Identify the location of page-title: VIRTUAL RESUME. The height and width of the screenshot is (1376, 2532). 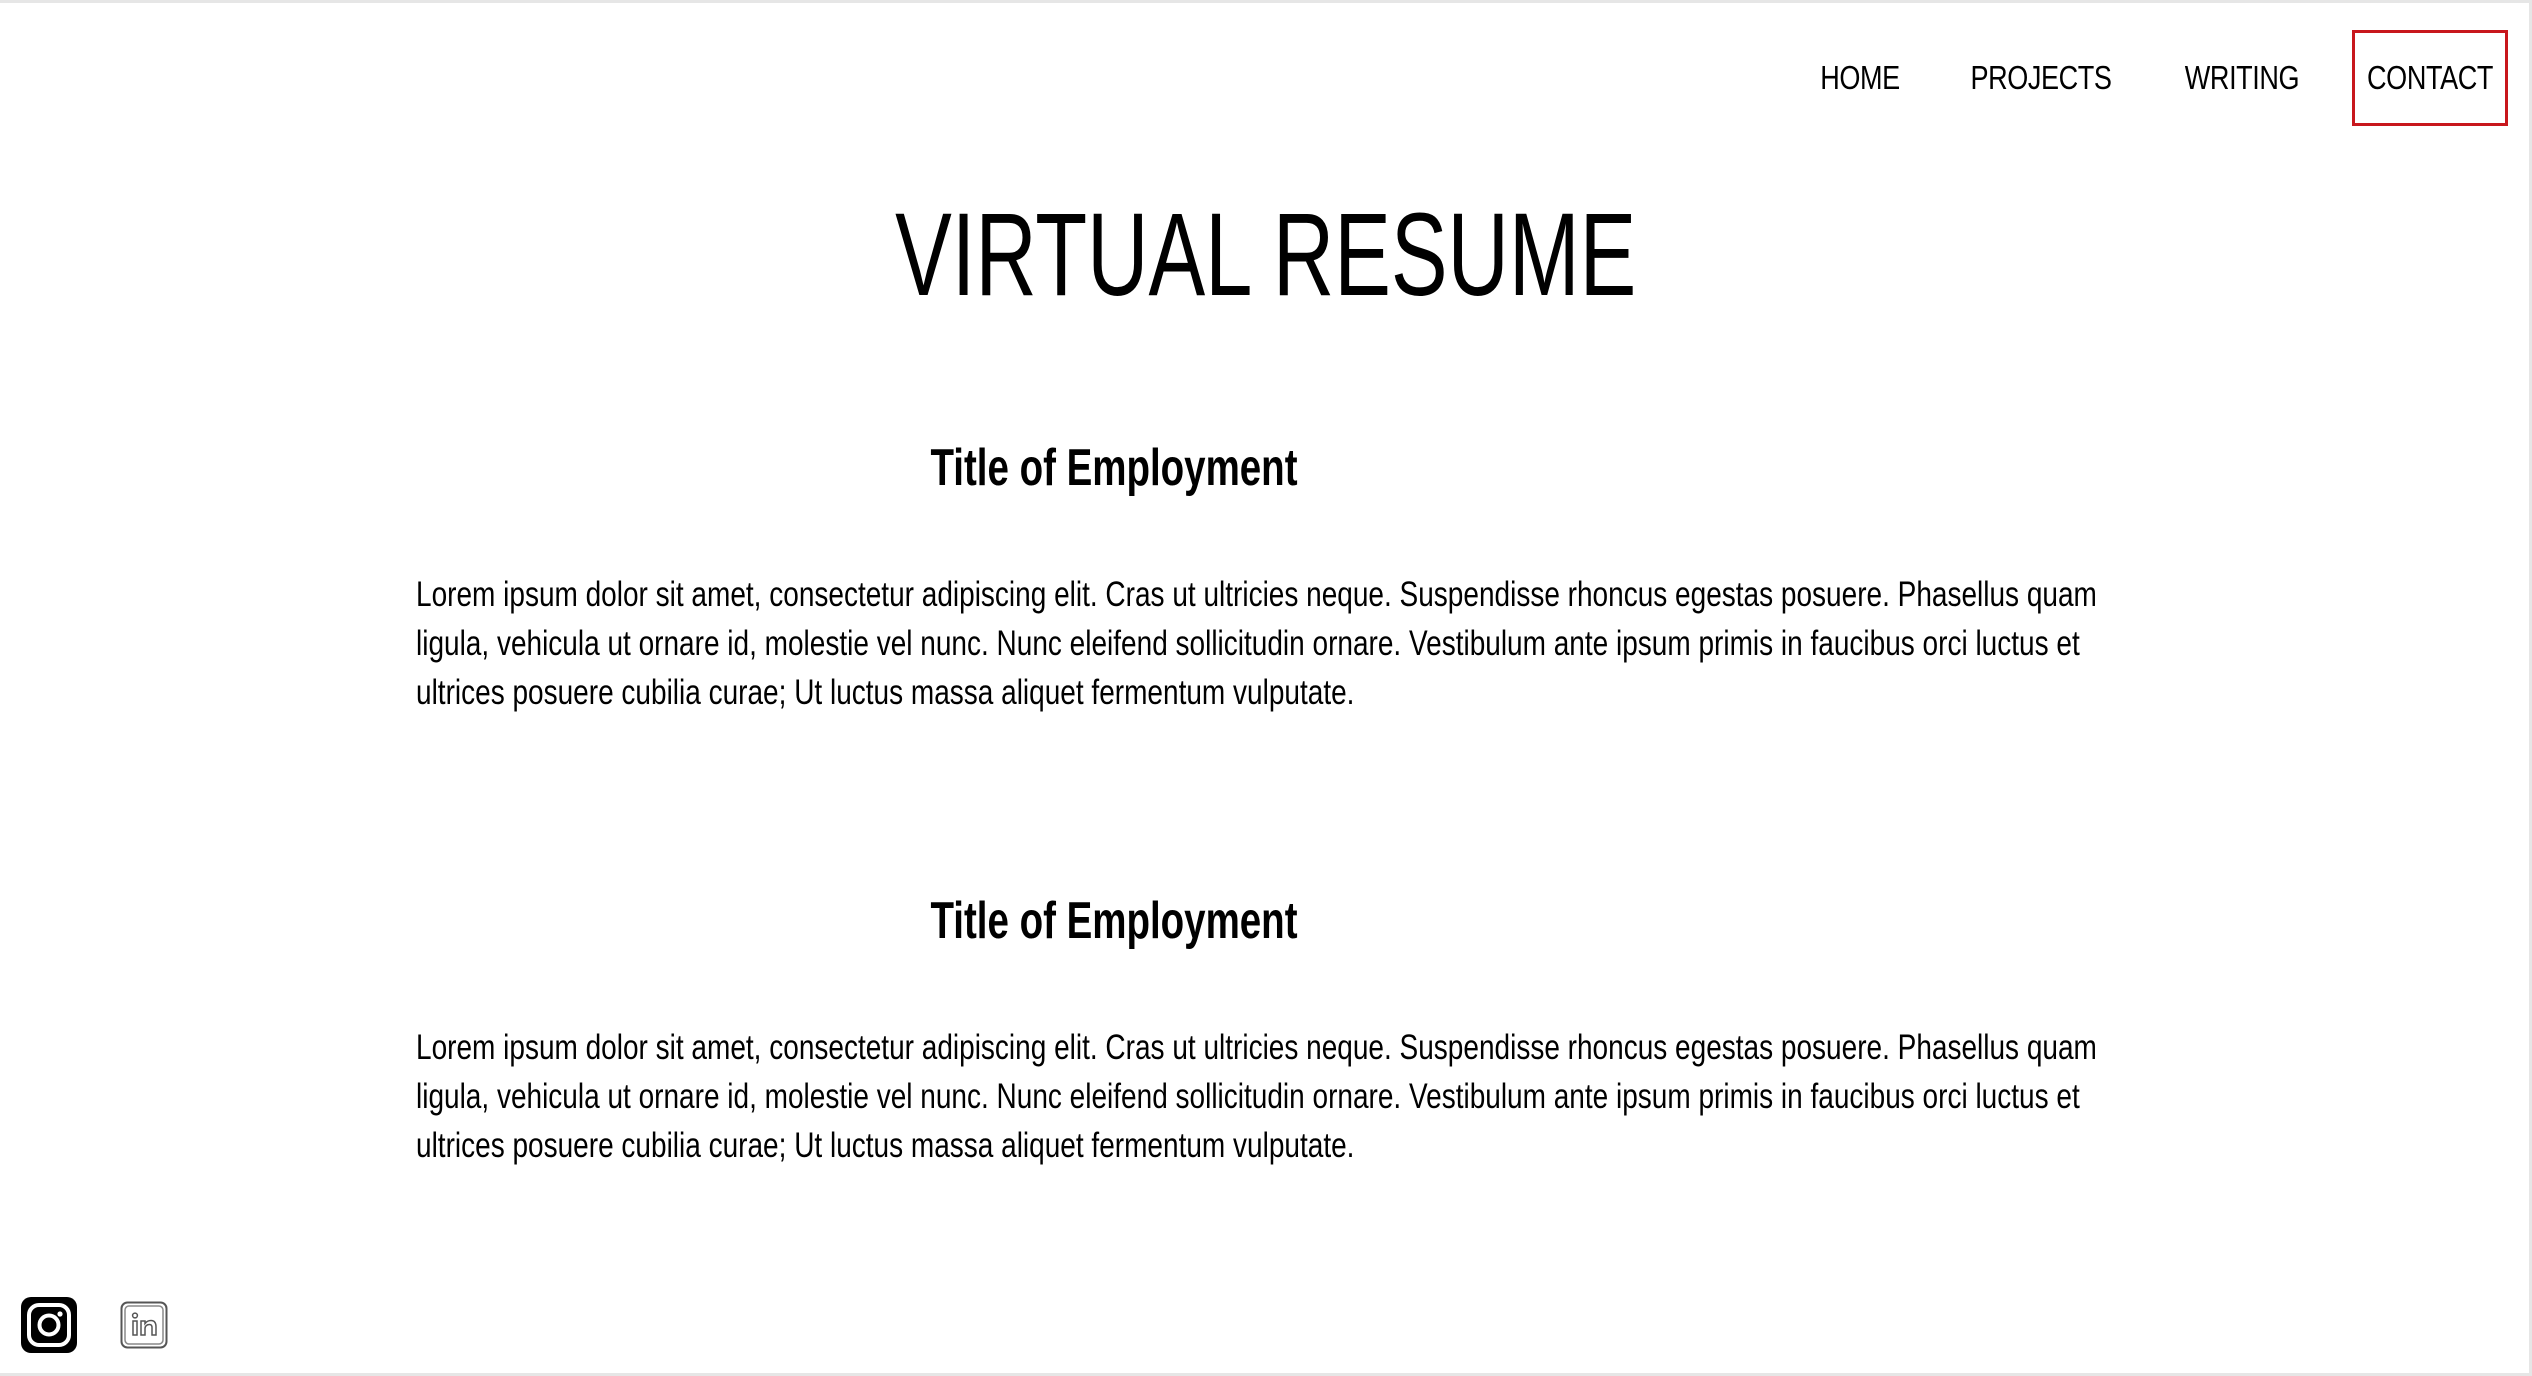
(1266, 255).